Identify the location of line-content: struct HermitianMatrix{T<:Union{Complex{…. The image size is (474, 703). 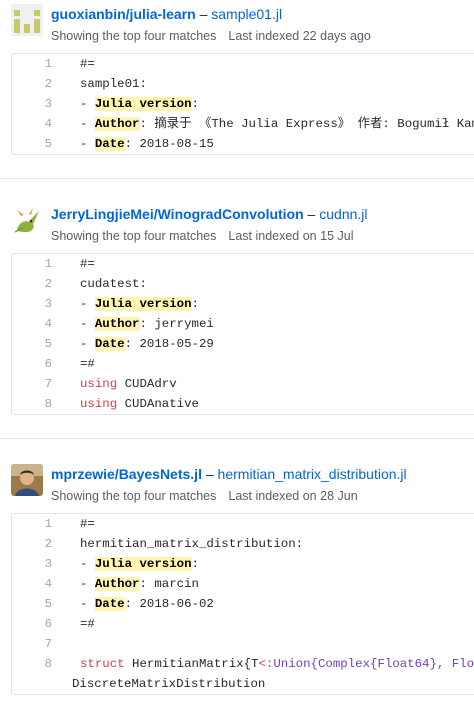
(277, 664).